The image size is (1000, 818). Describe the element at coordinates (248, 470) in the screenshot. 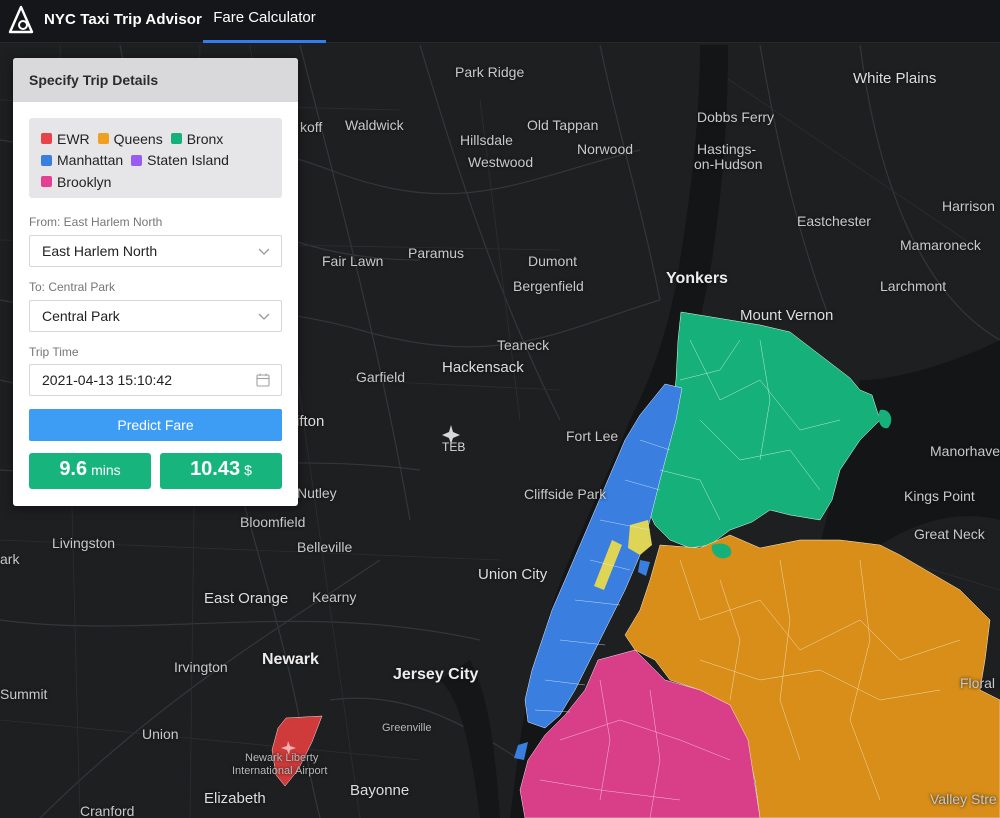

I see `fare-unit: $` at that location.